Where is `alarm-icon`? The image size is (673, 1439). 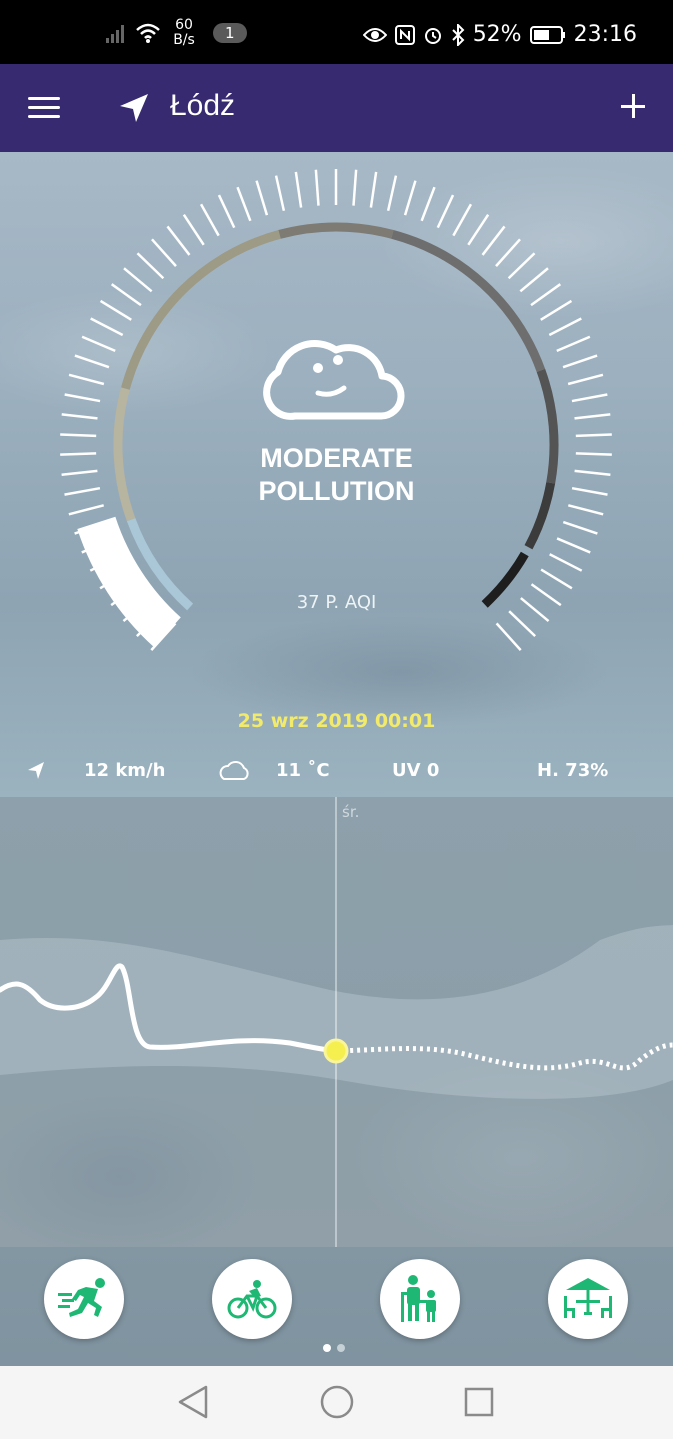
alarm-icon is located at coordinates (432, 35).